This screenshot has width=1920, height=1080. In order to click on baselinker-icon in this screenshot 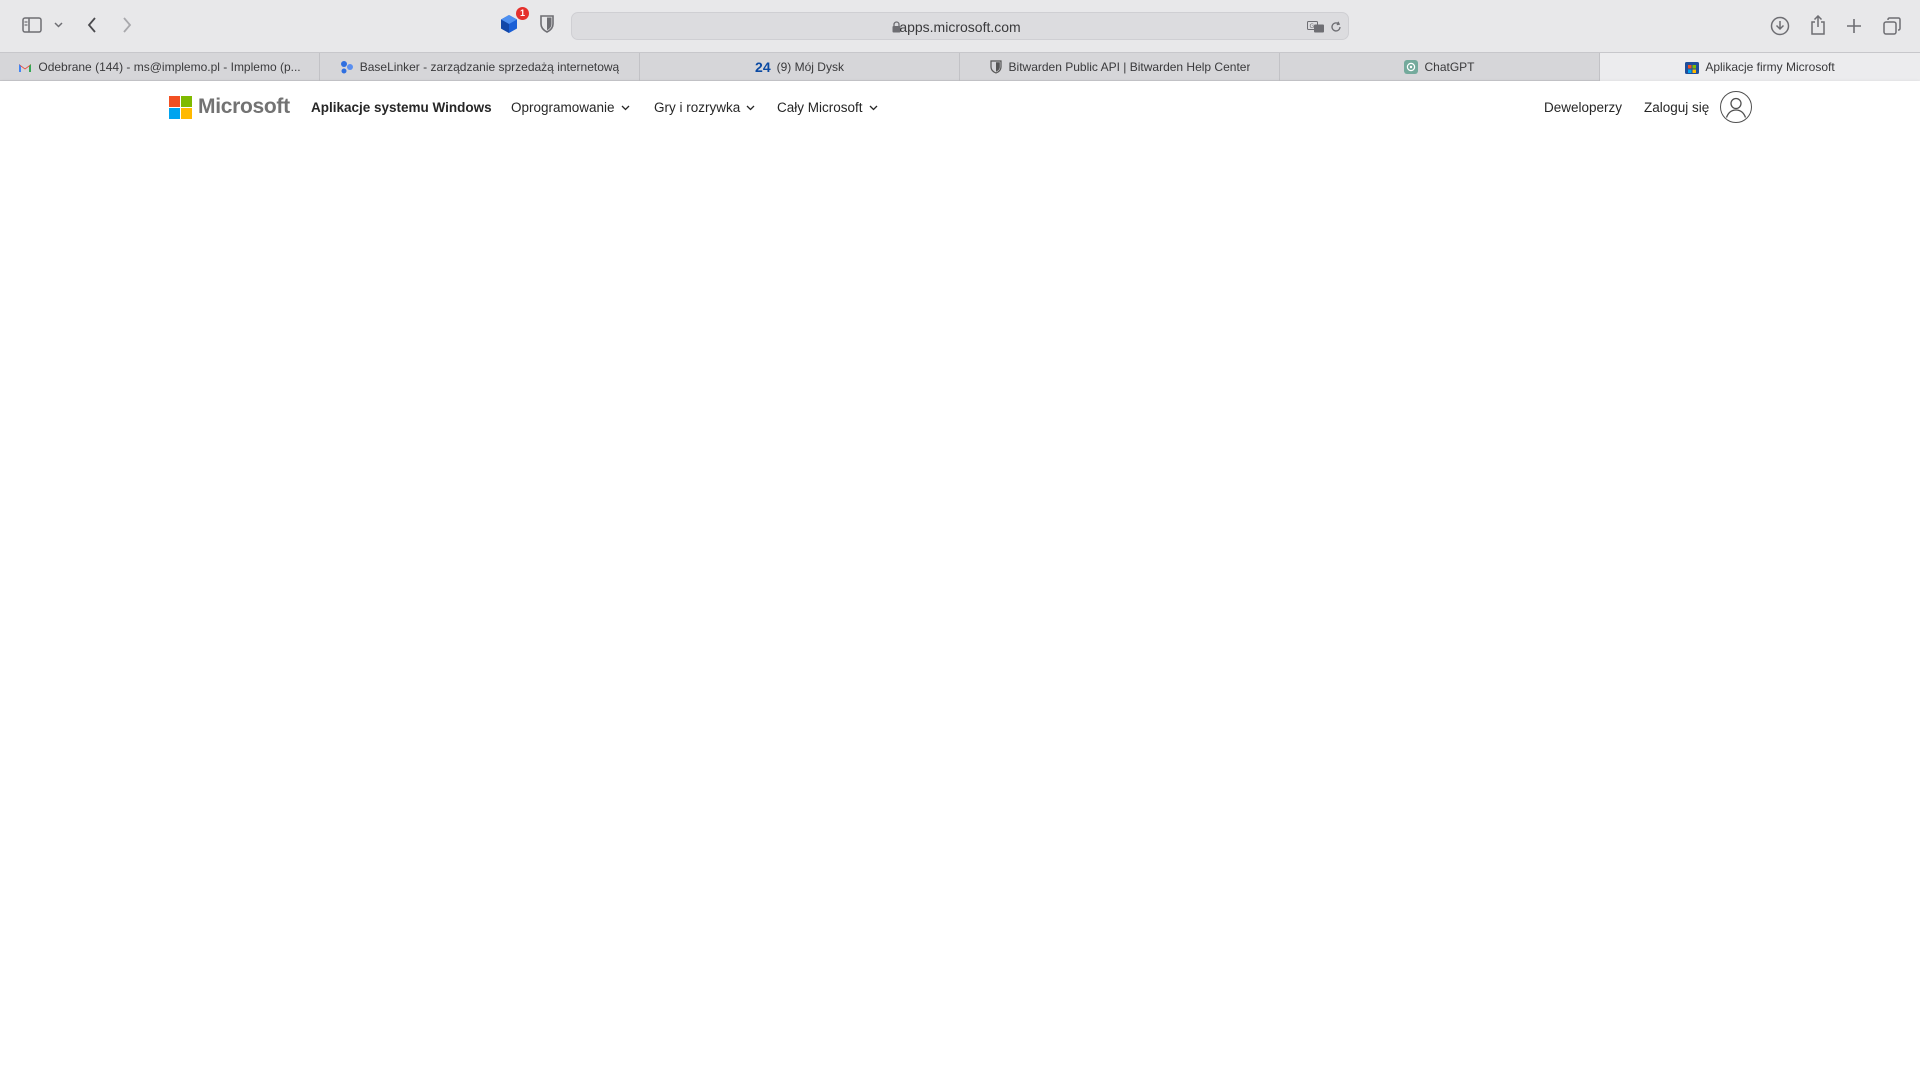, I will do `click(347, 67)`.